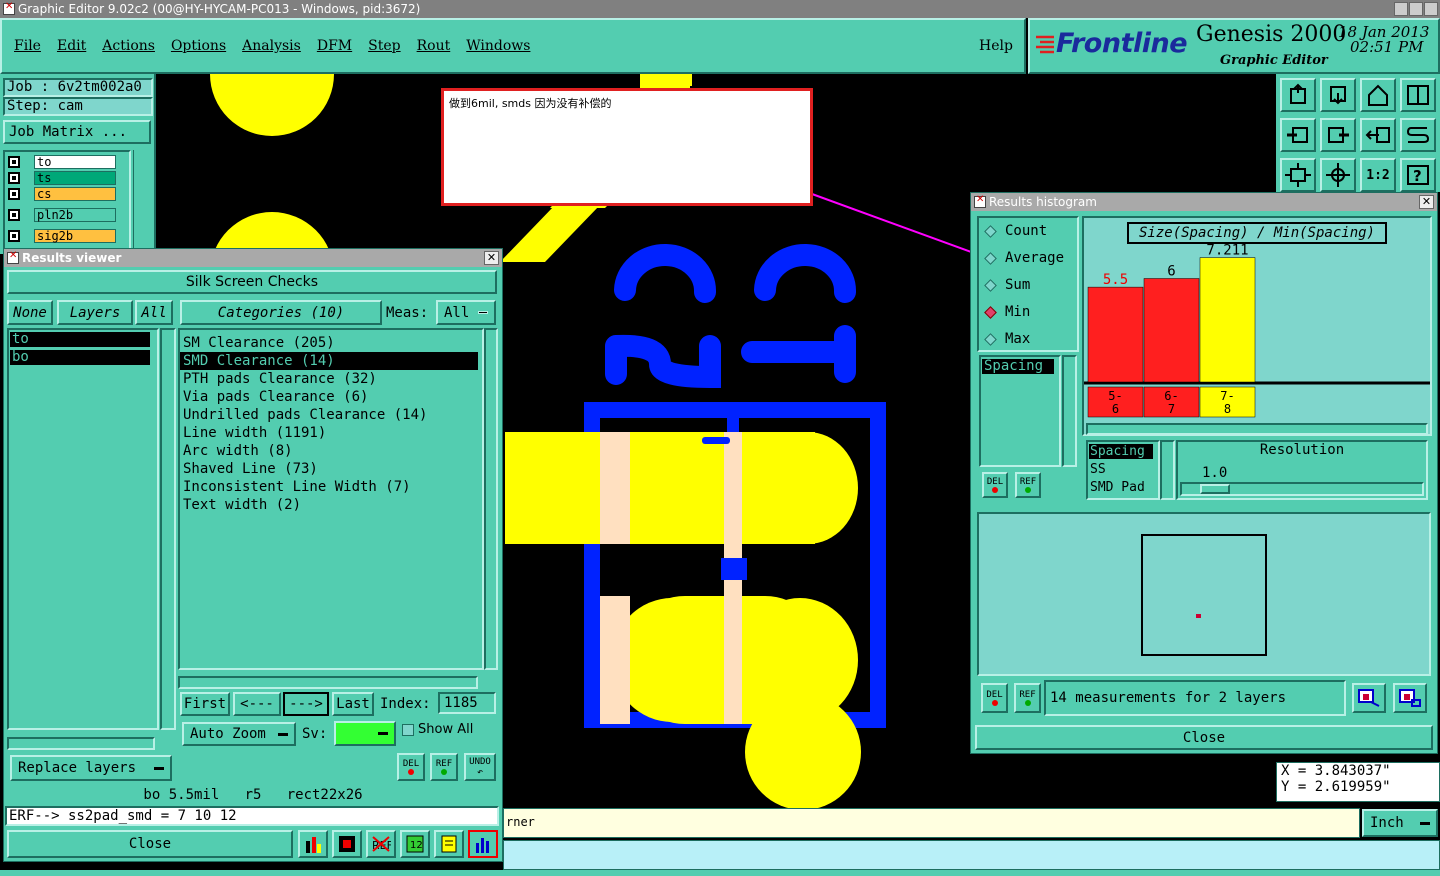  I want to click on category-item: Line width (1191), so click(331, 433).